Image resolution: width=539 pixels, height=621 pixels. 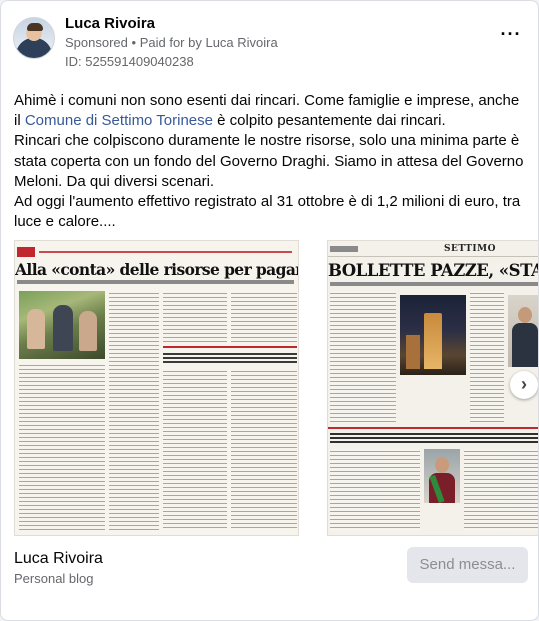 What do you see at coordinates (442, 476) in the screenshot?
I see `newspaper-photo-woman` at bounding box center [442, 476].